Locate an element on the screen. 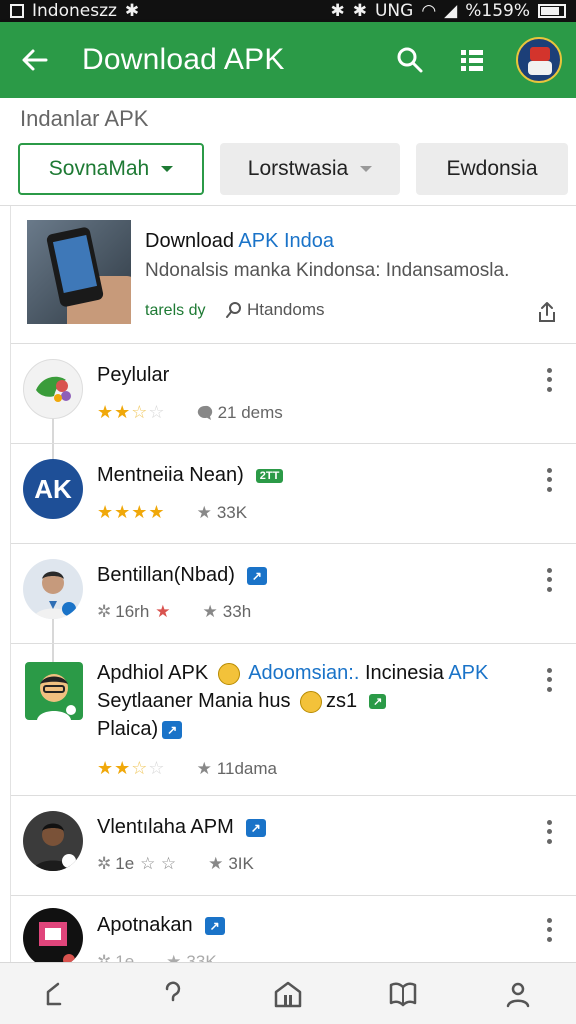  list-item: Peylular ★ ★ ☆ ☆ 21 dems is located at coordinates (293, 394).